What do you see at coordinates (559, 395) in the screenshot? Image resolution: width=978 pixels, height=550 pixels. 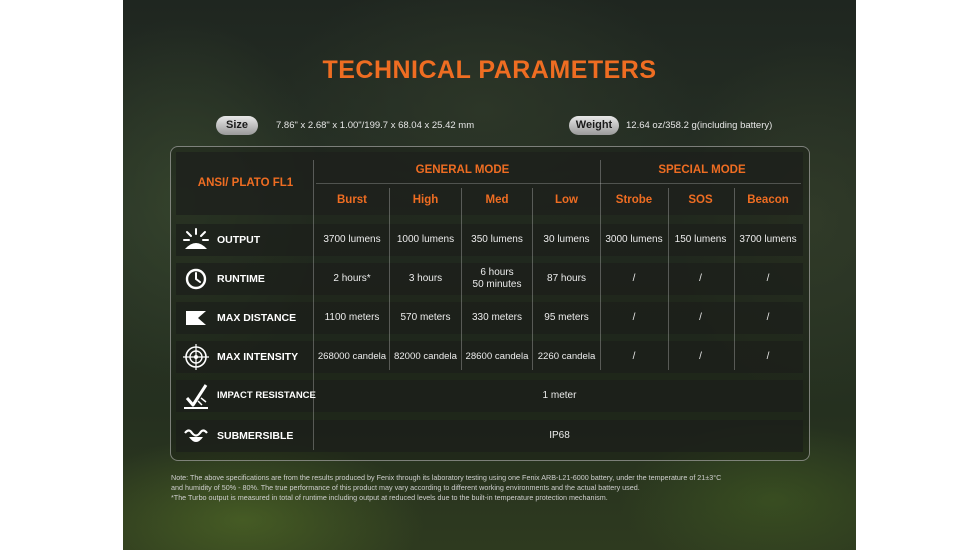 I see `impact-resistance-value: 1 meter` at bounding box center [559, 395].